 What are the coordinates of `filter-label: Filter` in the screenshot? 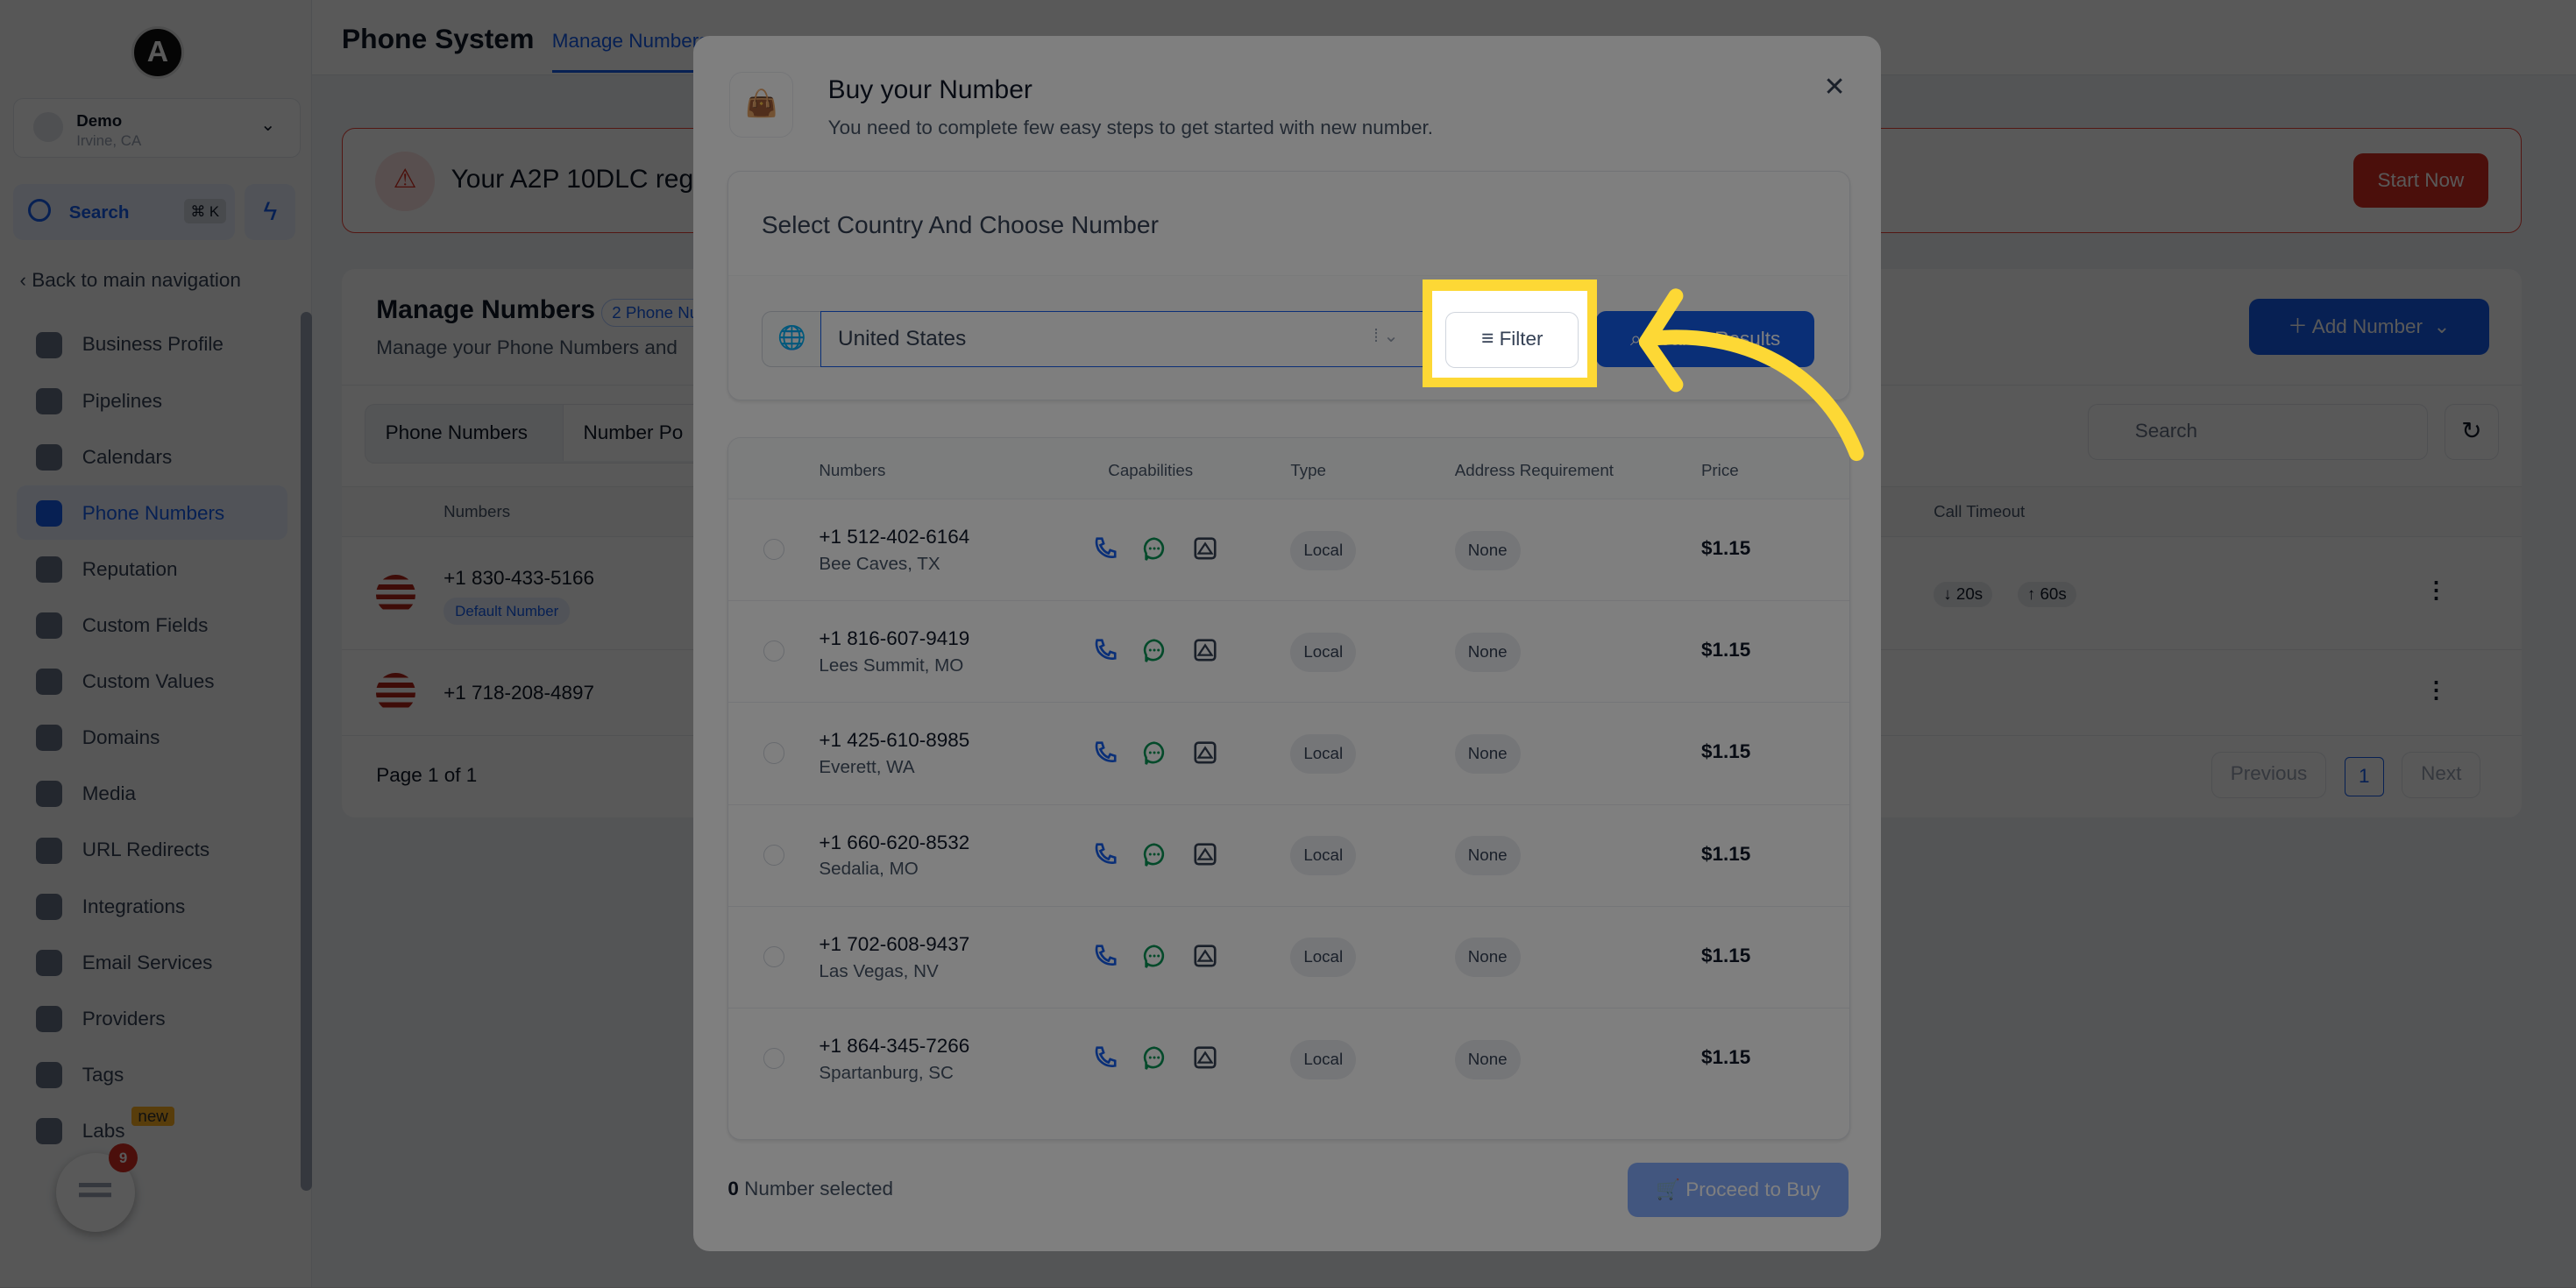 It's located at (1521, 339).